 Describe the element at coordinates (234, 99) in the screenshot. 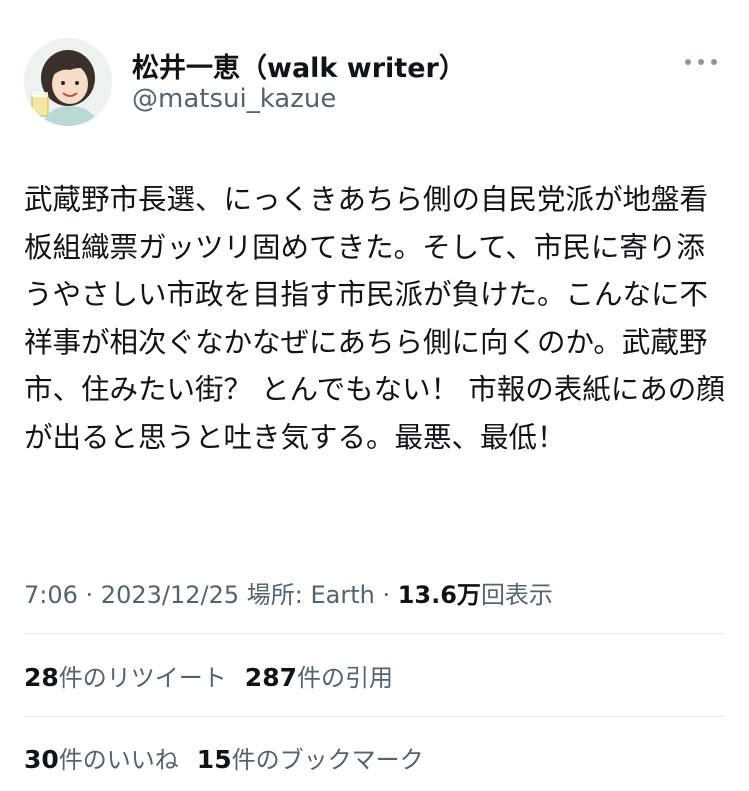

I see `user-handle: @matsui_kazue` at that location.